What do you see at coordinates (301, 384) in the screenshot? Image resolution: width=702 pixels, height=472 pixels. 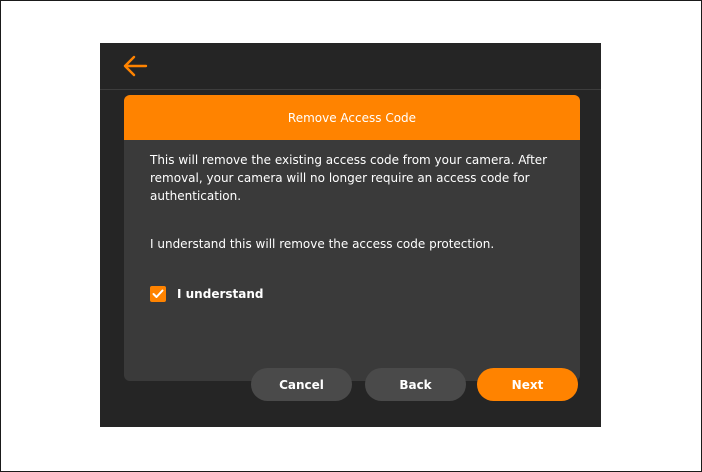 I see `cancel-button: Cancel` at bounding box center [301, 384].